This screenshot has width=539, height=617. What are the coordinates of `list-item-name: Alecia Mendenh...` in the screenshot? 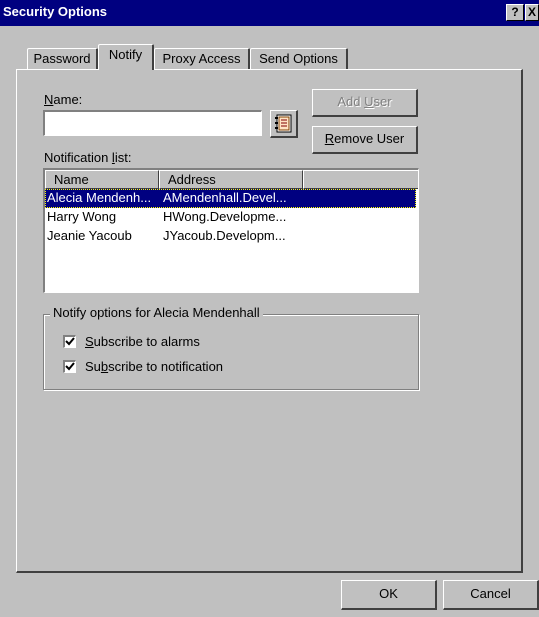 It's located at (99, 197).